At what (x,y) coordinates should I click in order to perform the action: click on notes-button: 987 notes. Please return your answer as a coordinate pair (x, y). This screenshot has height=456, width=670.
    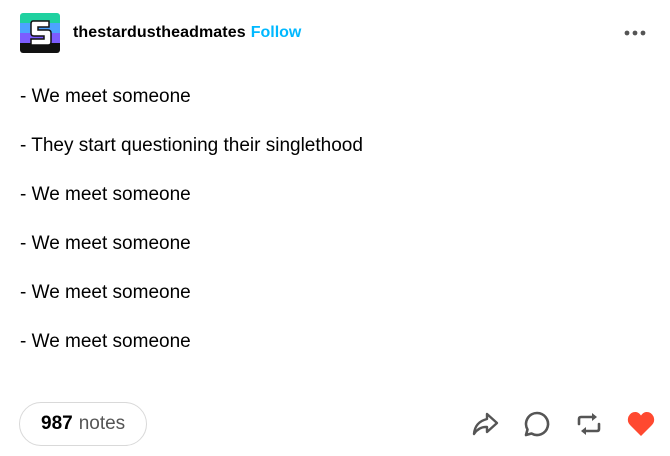
    Looking at the image, I should click on (83, 424).